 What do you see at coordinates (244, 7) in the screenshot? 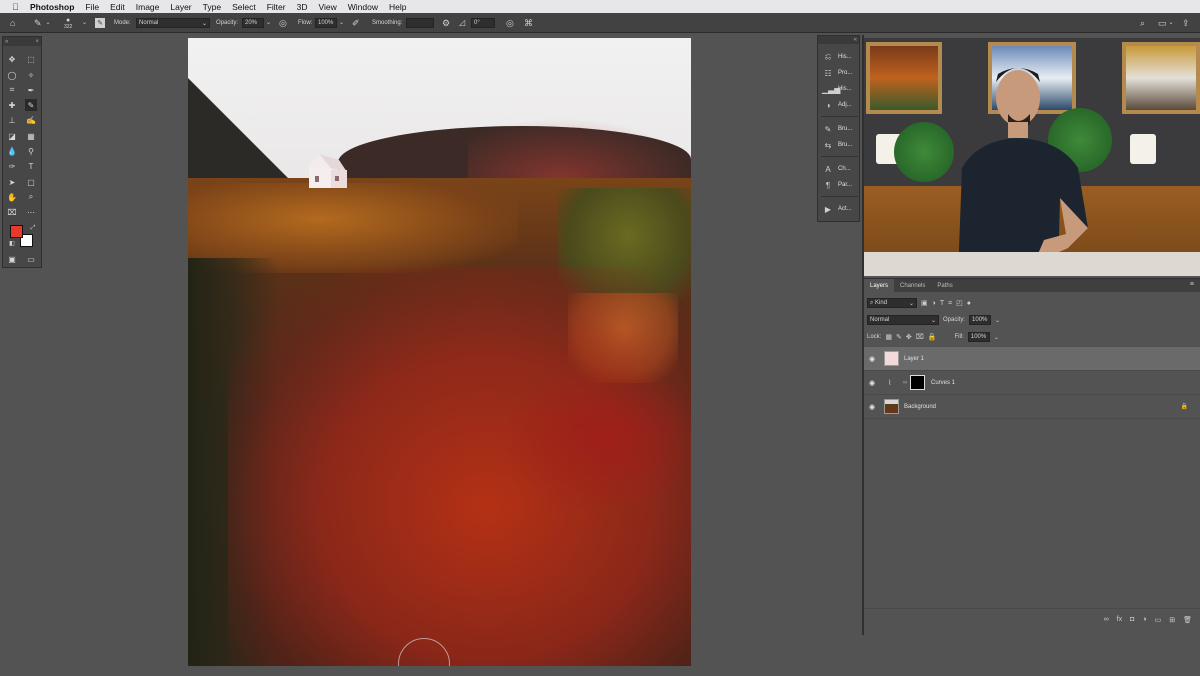
I see `menu-select: Select` at bounding box center [244, 7].